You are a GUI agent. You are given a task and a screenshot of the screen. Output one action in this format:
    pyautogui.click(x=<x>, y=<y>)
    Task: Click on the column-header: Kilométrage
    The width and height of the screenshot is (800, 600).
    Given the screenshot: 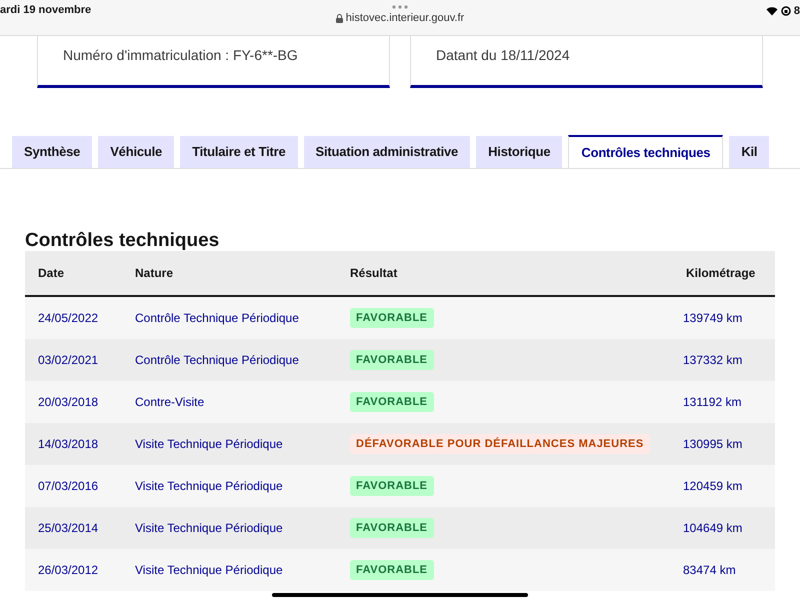 What is the action you would take?
    pyautogui.click(x=720, y=273)
    